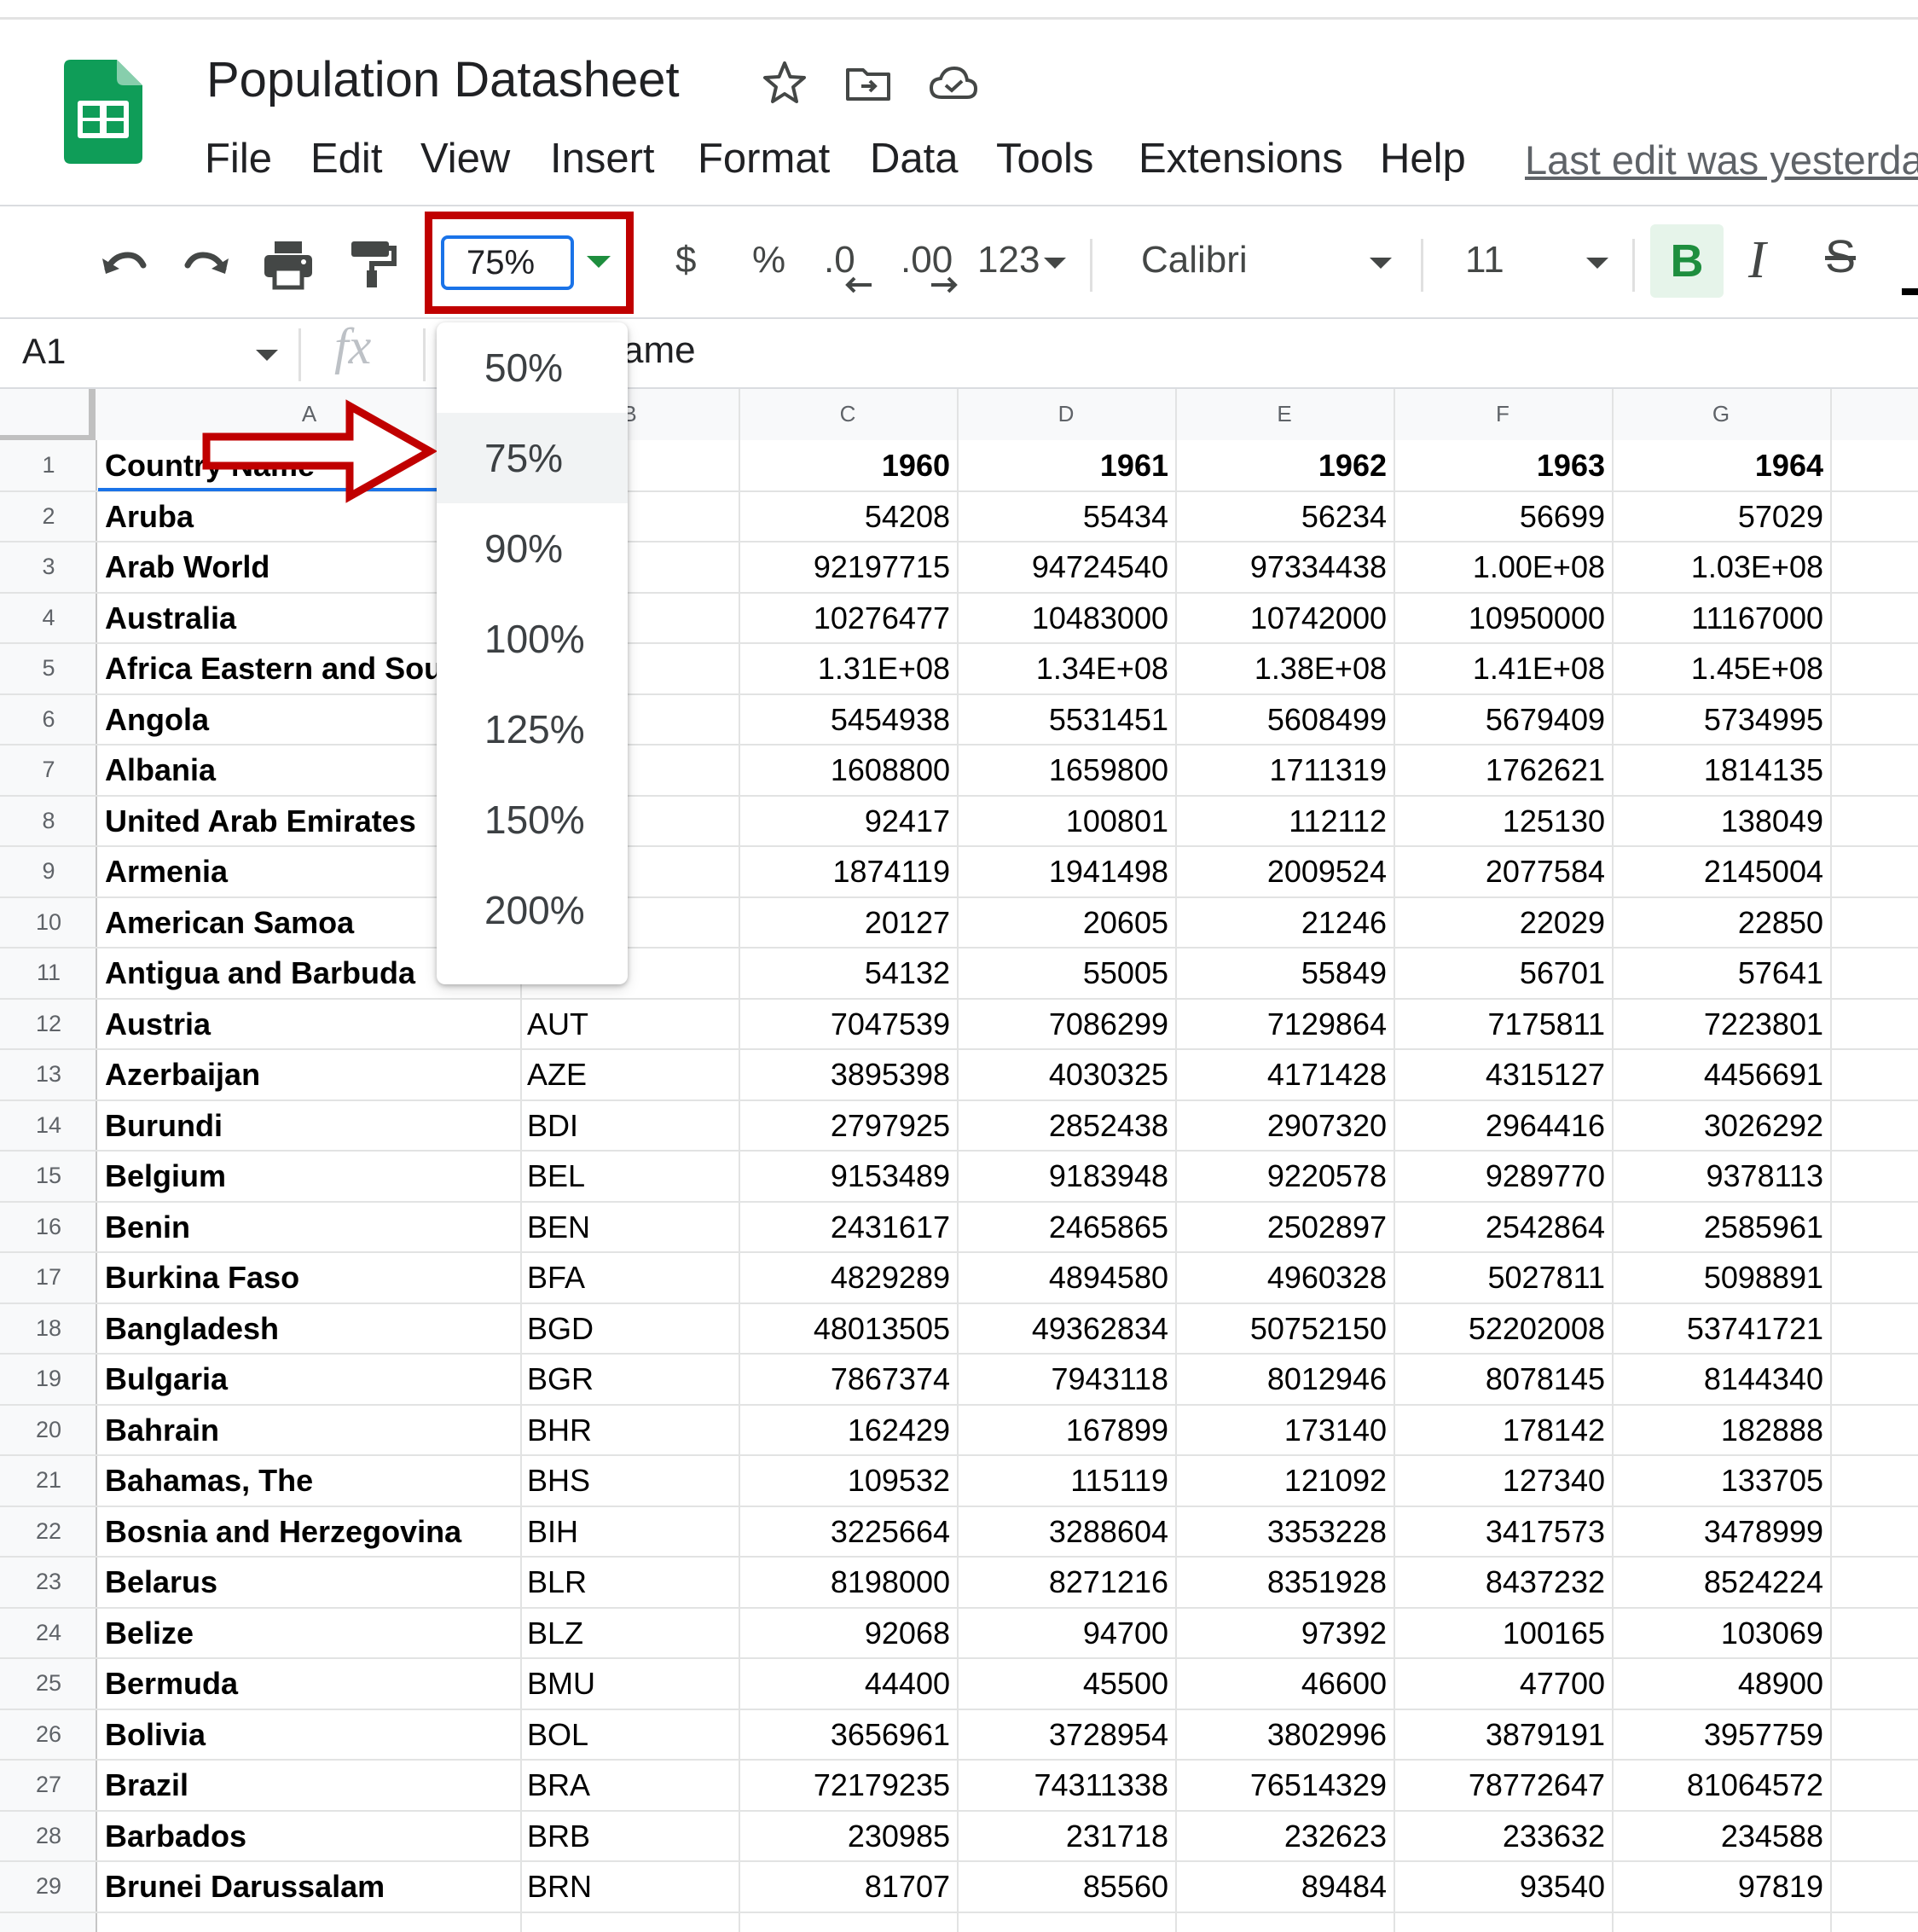 The height and width of the screenshot is (1932, 1918). Describe the element at coordinates (847, 821) in the screenshot. I see `table-cell: 92417` at that location.